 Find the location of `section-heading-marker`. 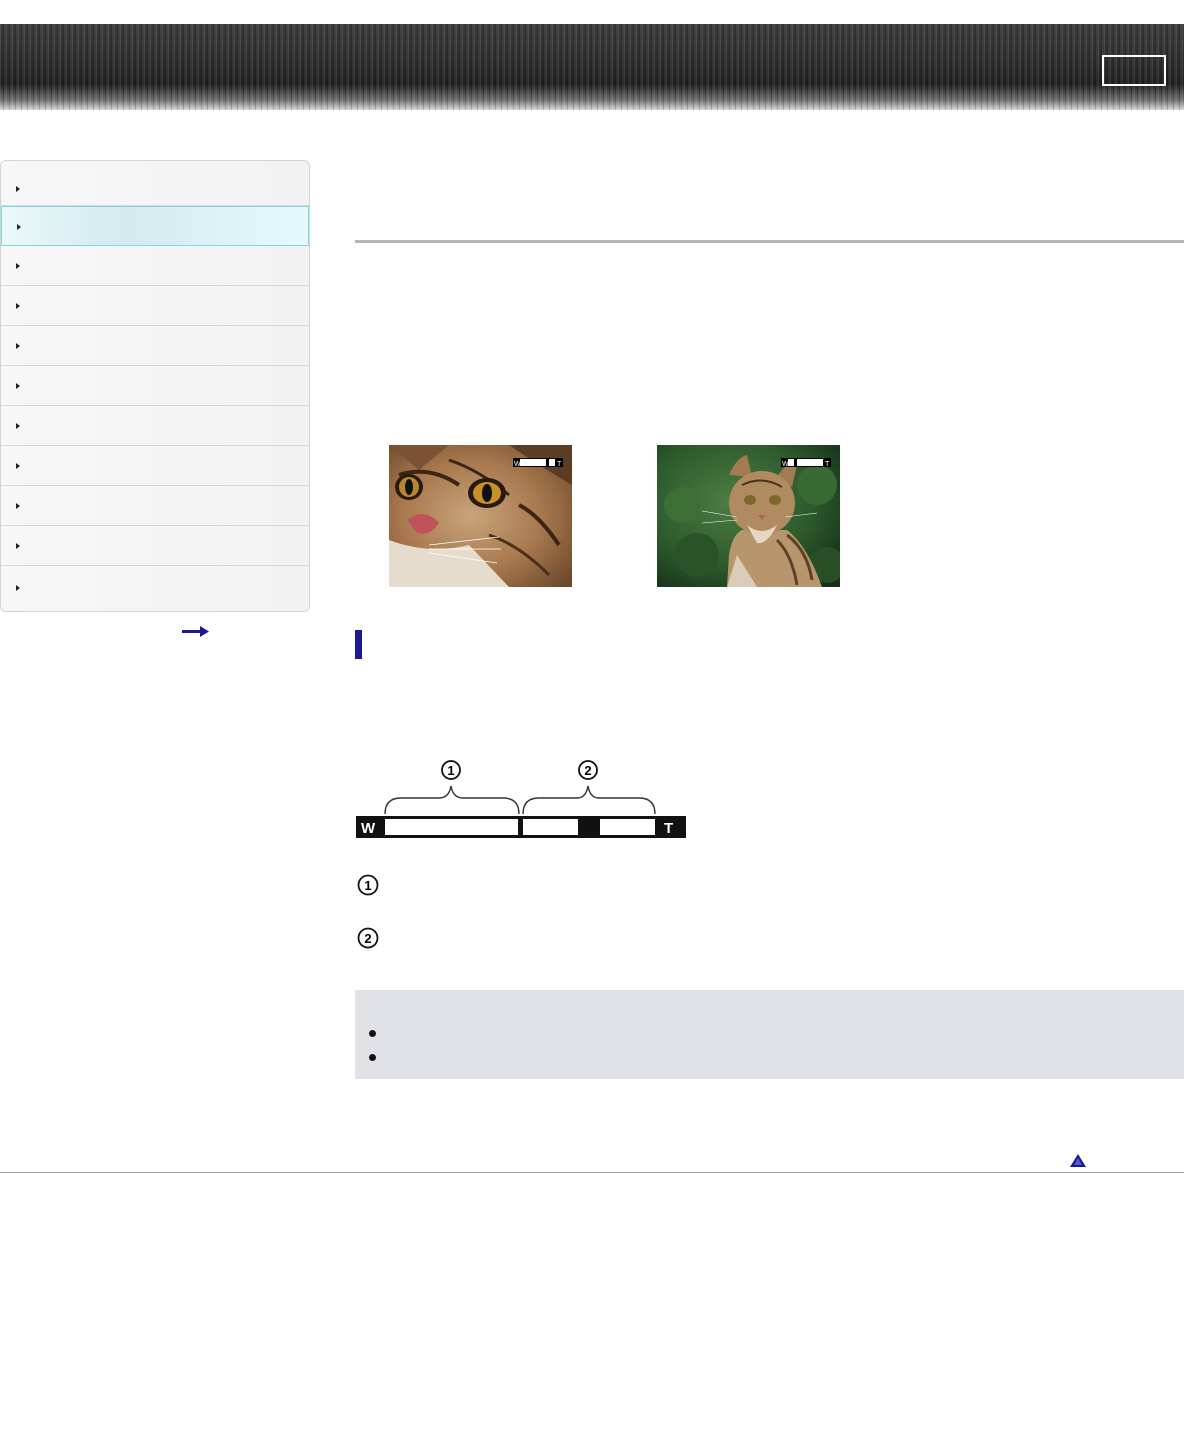

section-heading-marker is located at coordinates (358, 644).